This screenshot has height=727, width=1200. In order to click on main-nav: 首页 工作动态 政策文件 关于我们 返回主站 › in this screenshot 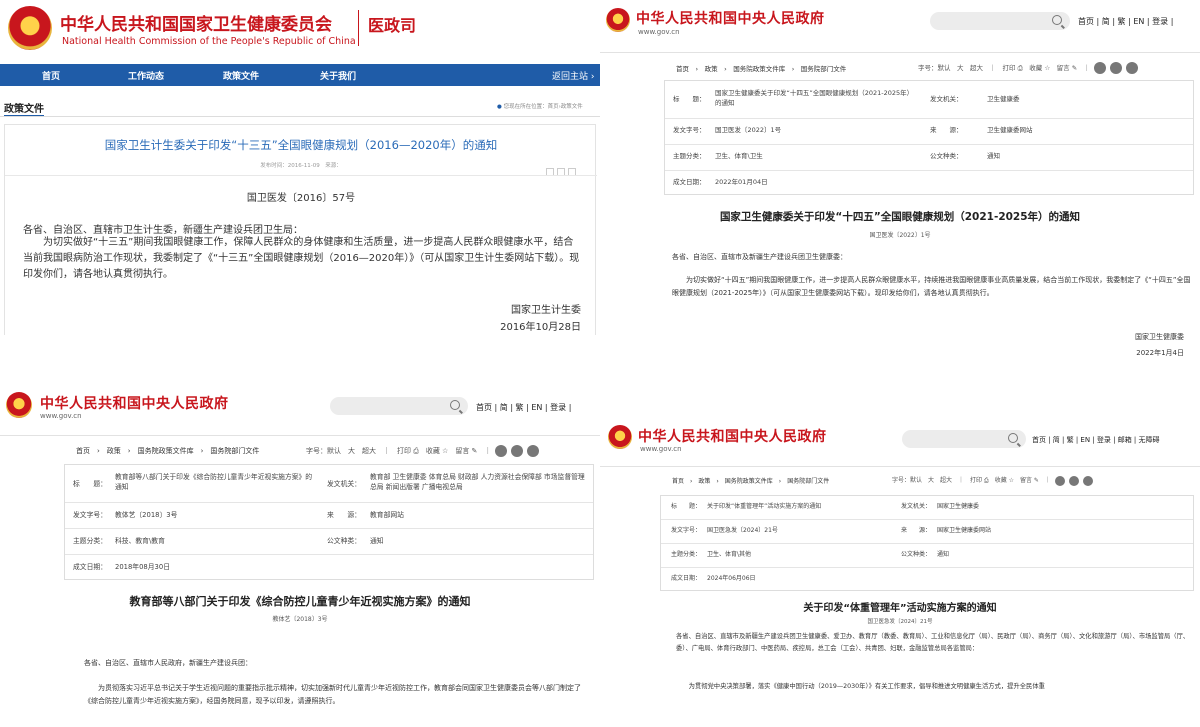, I will do `click(300, 75)`.